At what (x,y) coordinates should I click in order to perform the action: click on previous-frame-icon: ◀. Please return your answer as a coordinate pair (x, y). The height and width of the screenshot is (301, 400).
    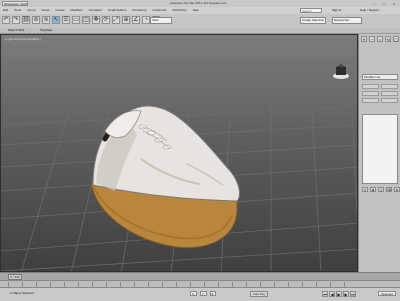
    Looking at the image, I should click on (332, 294).